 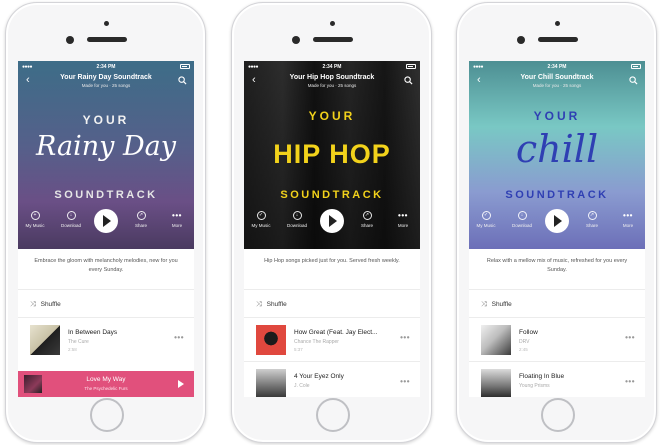 What do you see at coordinates (542, 376) in the screenshot?
I see `track-title: Floating In Blue` at bounding box center [542, 376].